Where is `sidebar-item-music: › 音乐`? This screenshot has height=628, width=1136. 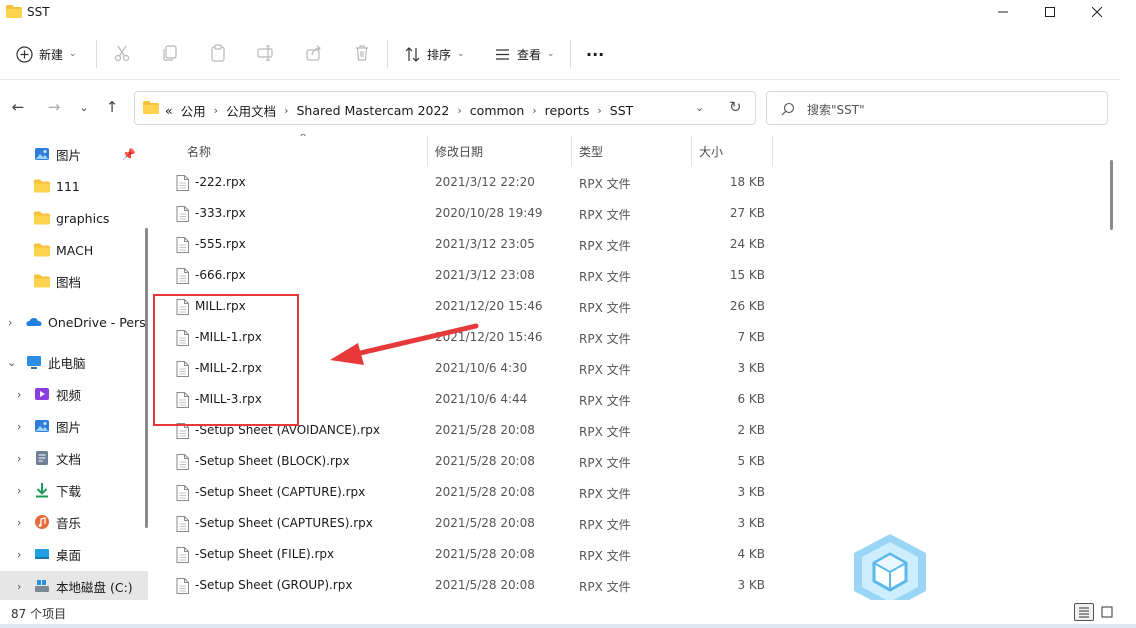
sidebar-item-music: › 音乐 is located at coordinates (74, 522).